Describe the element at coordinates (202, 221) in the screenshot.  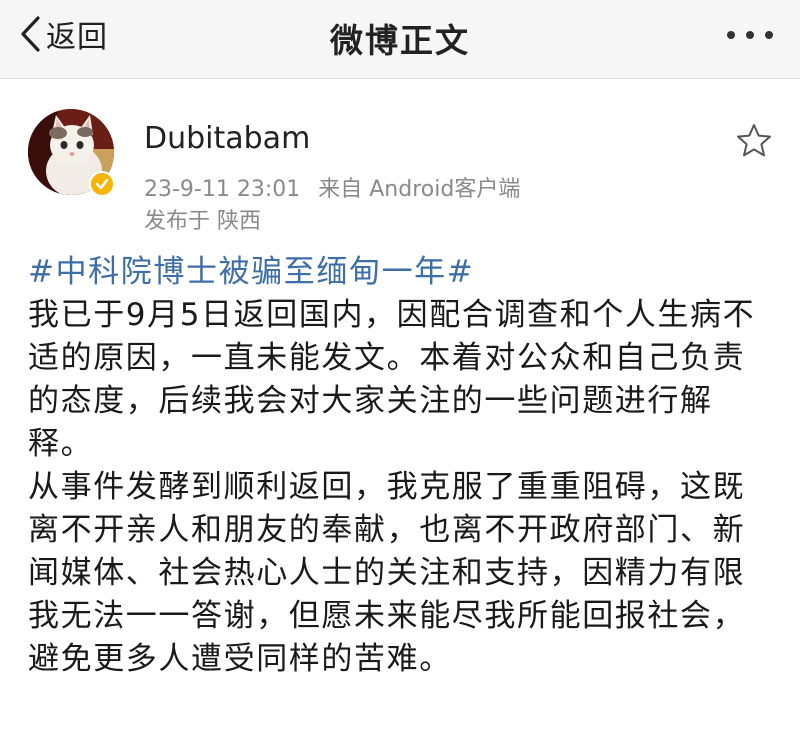
I see `post-location: 发布于 陕西` at that location.